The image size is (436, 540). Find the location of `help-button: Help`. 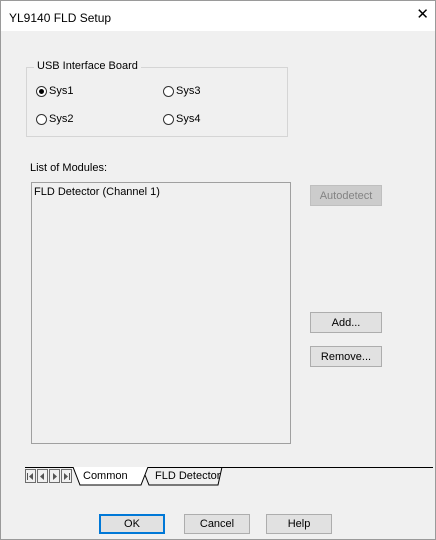

help-button: Help is located at coordinates (299, 524).